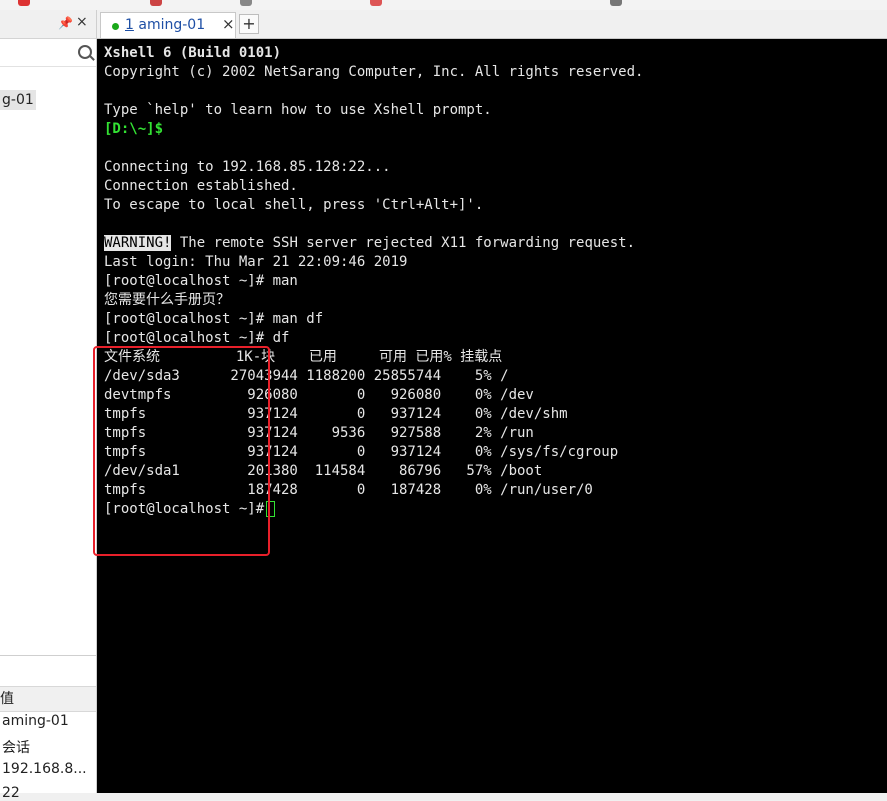  I want to click on warning-badge: WARNING!, so click(138, 243).